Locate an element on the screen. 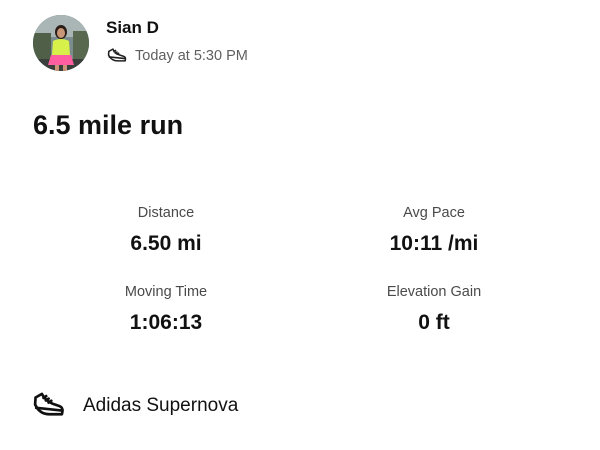 The width and height of the screenshot is (600, 450). stat-value: 1:06:13 is located at coordinates (166, 322).